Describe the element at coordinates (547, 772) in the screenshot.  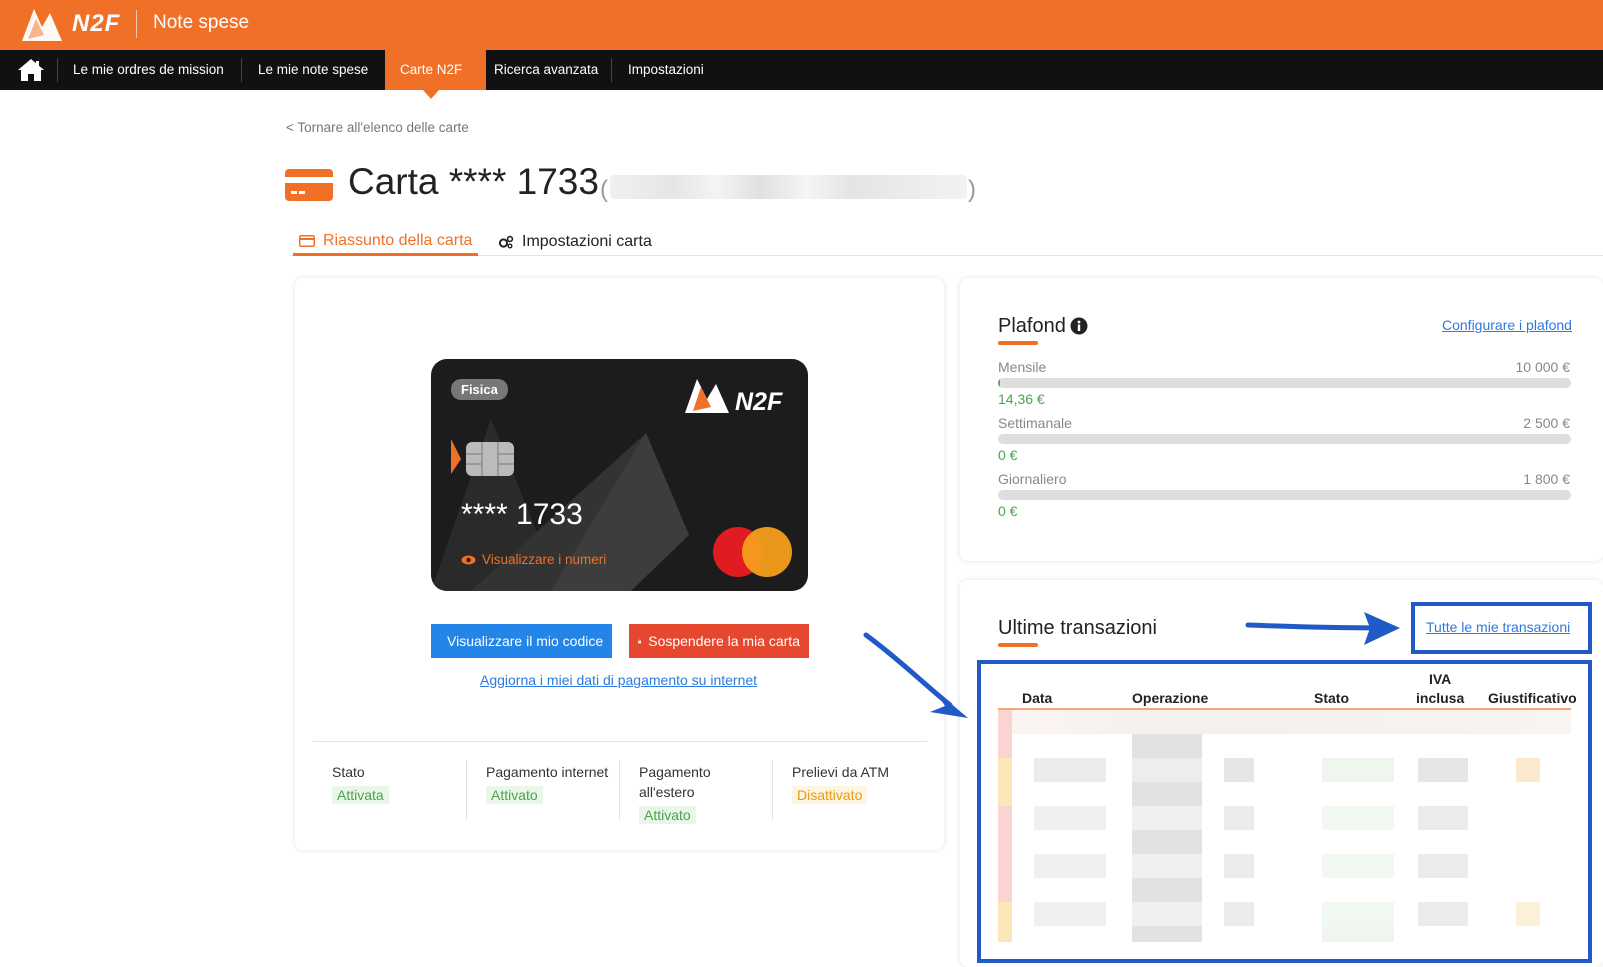
I see `status-label: Pagamento internet` at that location.